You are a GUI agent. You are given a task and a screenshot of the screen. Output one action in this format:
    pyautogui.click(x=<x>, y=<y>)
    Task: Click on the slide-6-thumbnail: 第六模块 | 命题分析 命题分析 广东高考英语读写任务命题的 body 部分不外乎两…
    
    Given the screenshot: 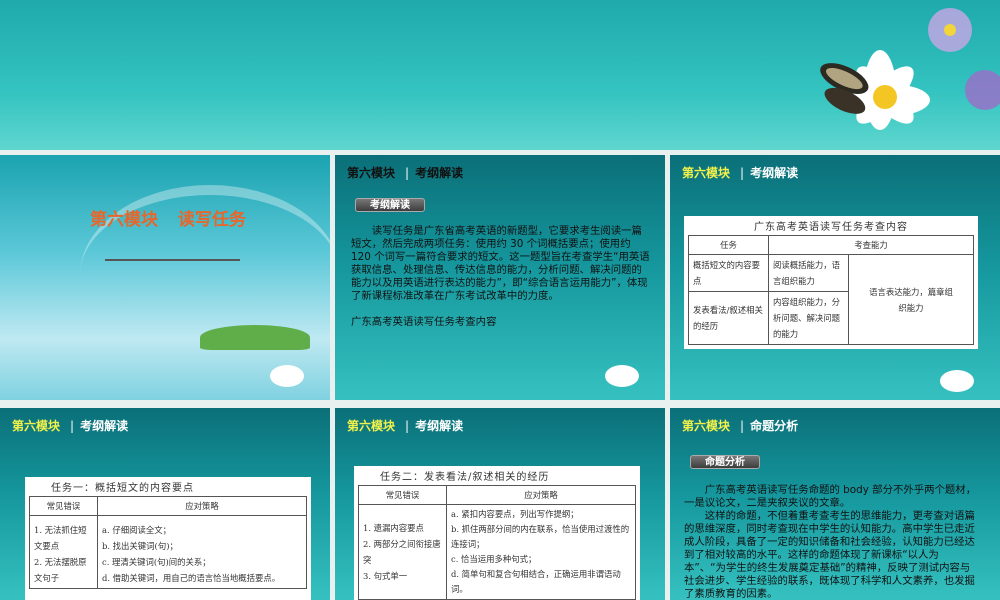 What is the action you would take?
    pyautogui.click(x=835, y=504)
    